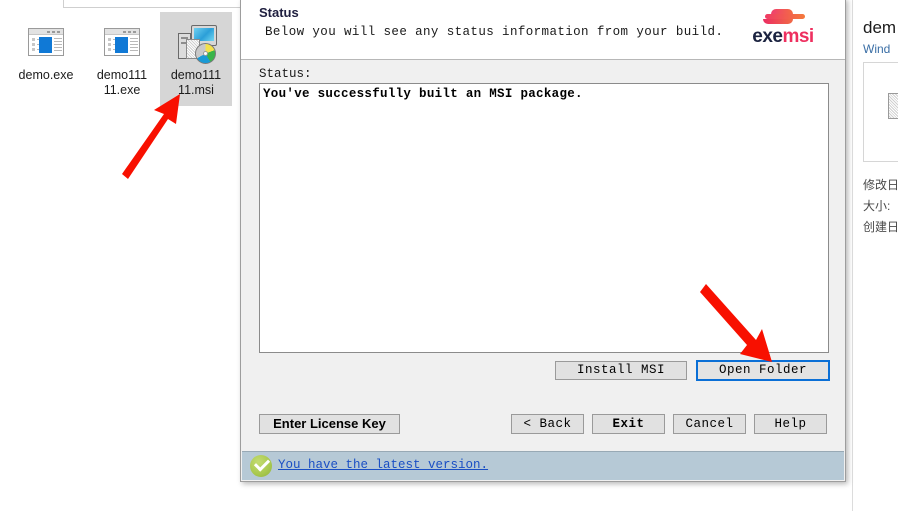  Describe the element at coordinates (790, 424) in the screenshot. I see `help-button: Help` at that location.